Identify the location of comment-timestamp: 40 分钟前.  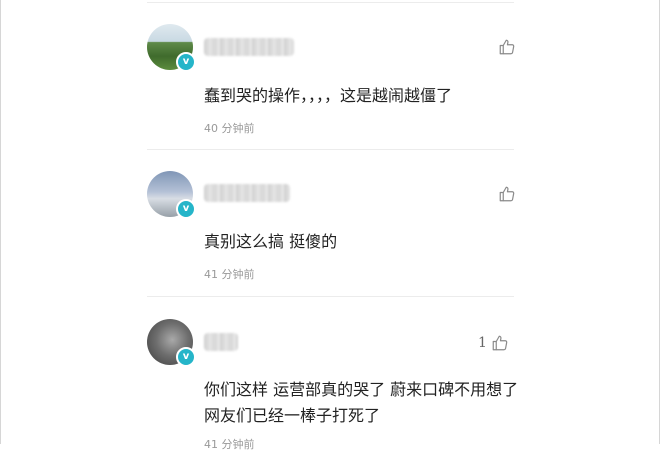
(229, 128).